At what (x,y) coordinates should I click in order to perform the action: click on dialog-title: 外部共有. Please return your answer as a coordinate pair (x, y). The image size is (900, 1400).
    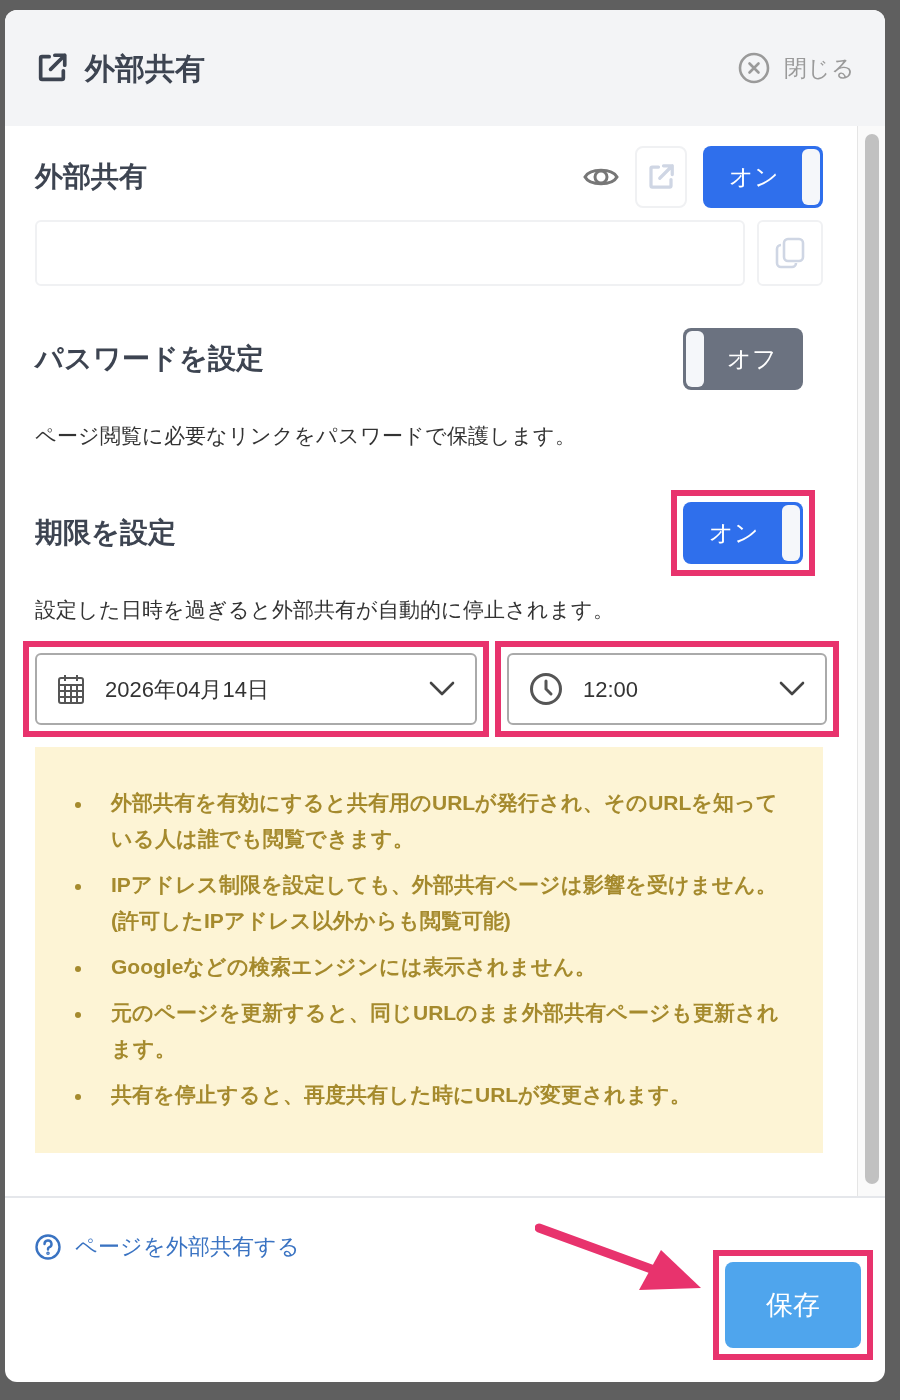
    Looking at the image, I should click on (145, 68).